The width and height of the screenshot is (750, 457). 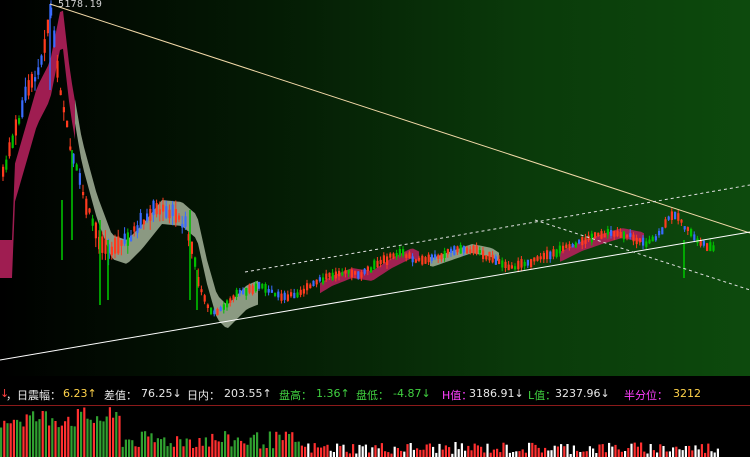 I want to click on diff-value: 76.25↓, so click(x=161, y=393).